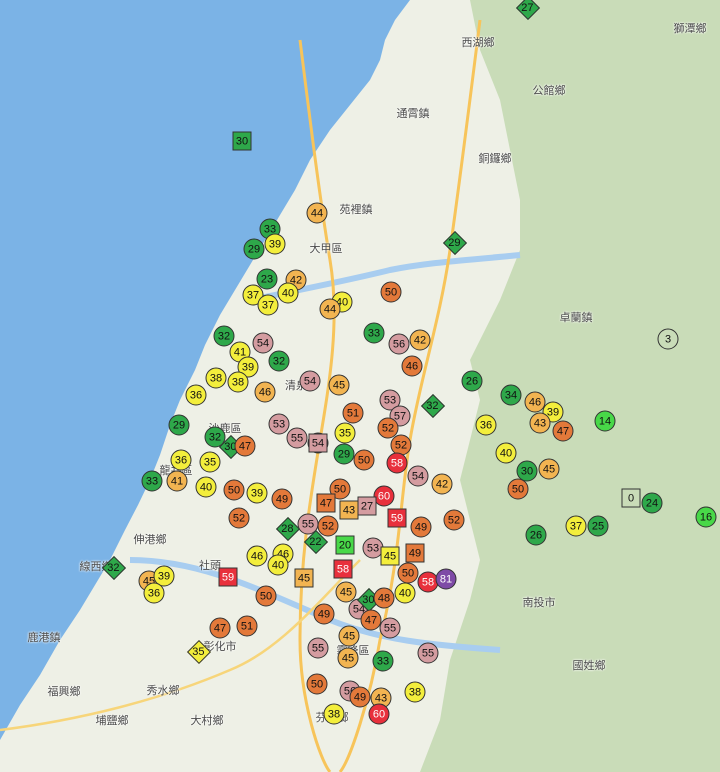  I want to click on sensor-value: 81, so click(446, 579).